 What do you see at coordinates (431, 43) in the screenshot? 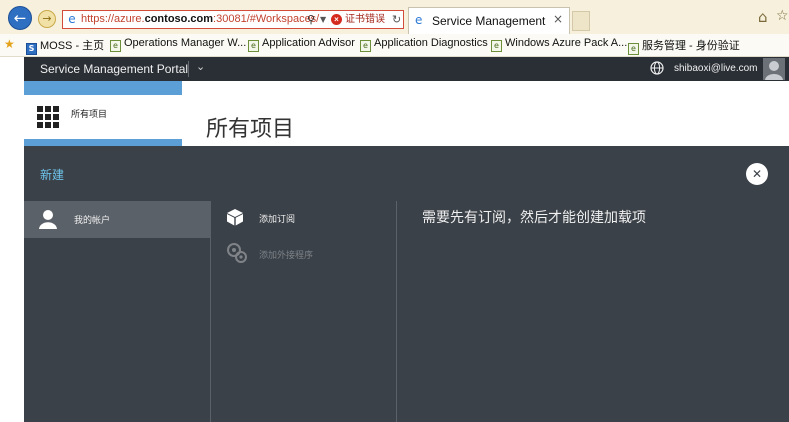
I see `favorite-label: Application Diagnostics` at bounding box center [431, 43].